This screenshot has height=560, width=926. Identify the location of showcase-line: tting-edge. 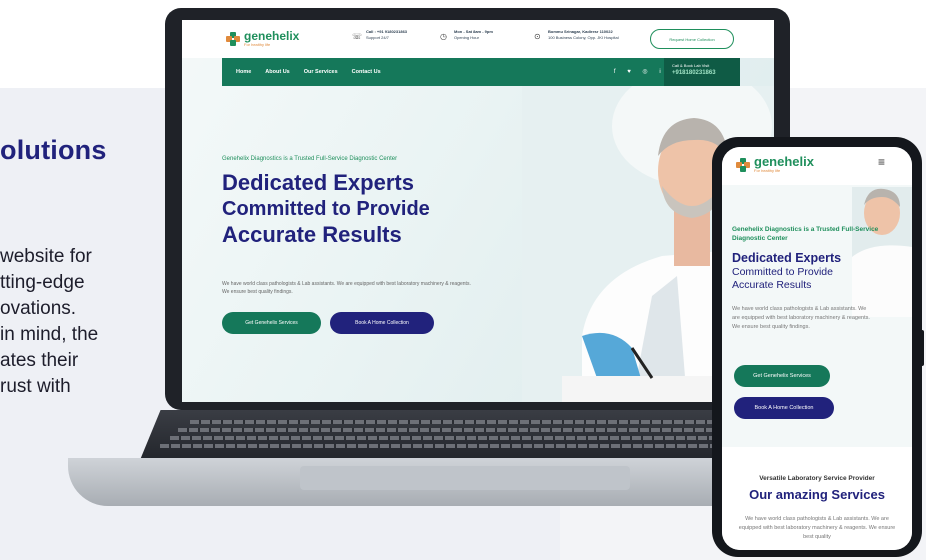
(42, 282).